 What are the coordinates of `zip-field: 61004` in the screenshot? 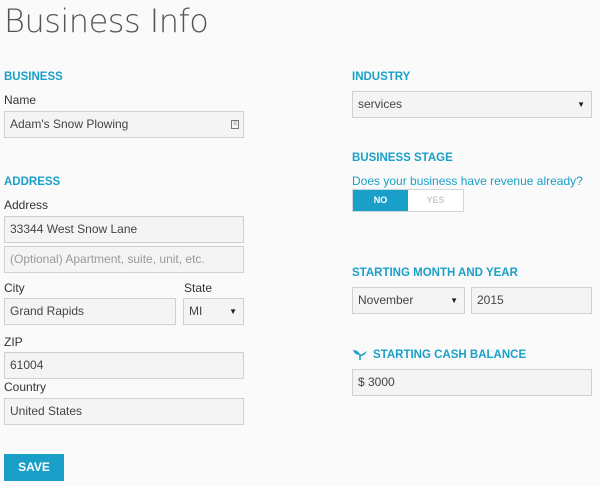 It's located at (124, 365).